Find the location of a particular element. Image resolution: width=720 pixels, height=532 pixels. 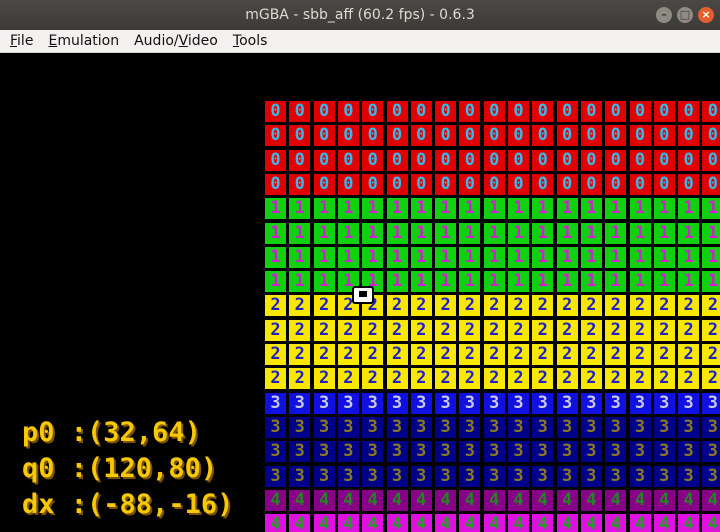

sprite-cursor is located at coordinates (363, 295).